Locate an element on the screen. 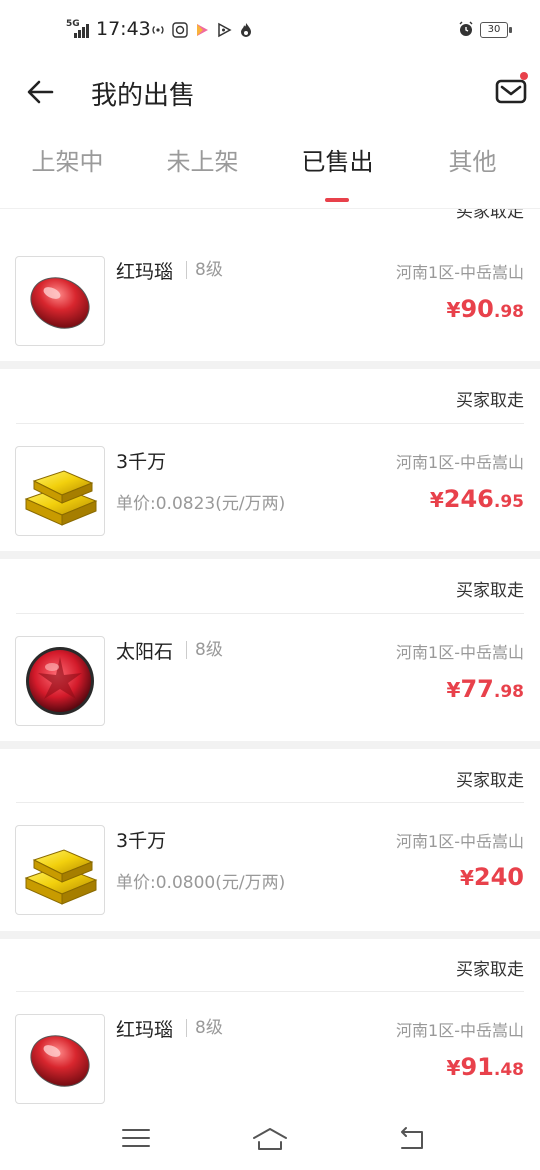 This screenshot has width=540, height=1170. menu-button is located at coordinates (136, 1138).